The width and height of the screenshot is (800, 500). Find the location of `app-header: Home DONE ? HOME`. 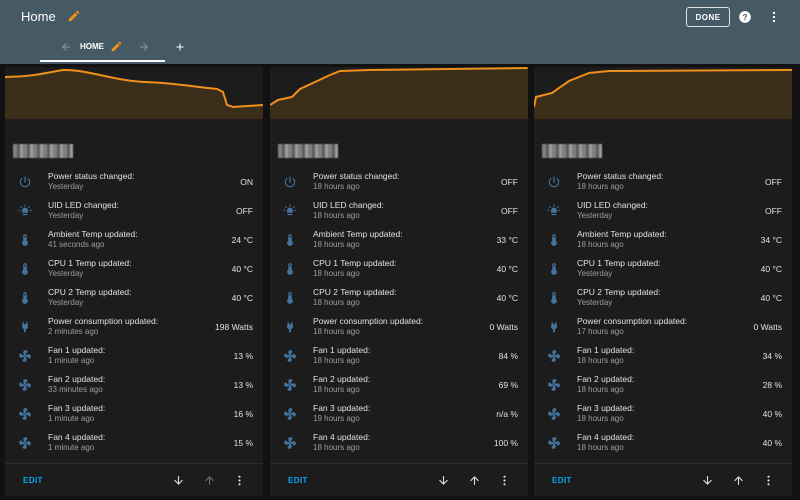

app-header: Home DONE ? HOME is located at coordinates (400, 32).